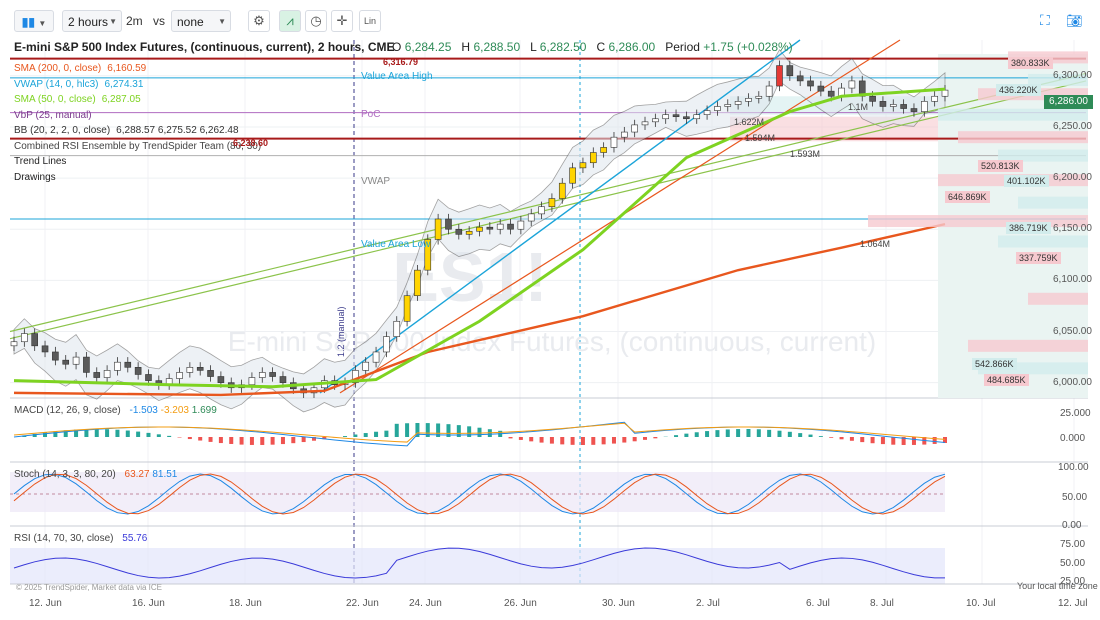 The height and width of the screenshot is (620, 1100). I want to click on volume-profile-bar, so click(1013, 114).